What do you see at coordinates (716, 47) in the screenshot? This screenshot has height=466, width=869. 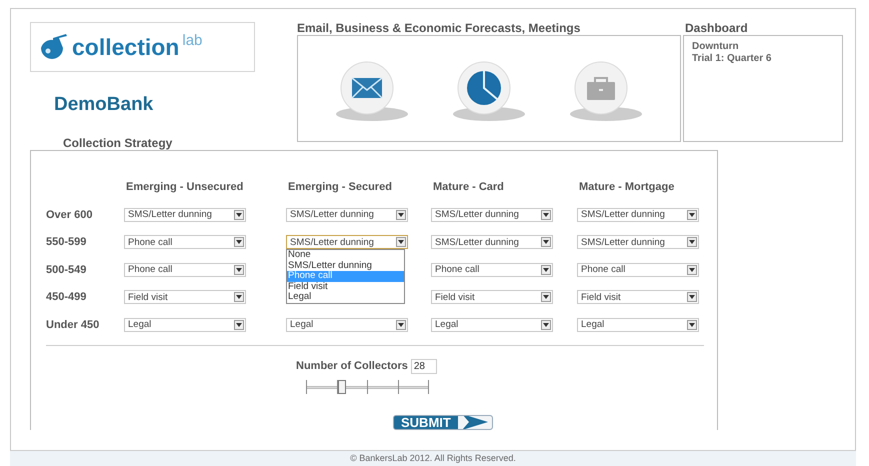 I see `dashboard-text: Downturn` at bounding box center [716, 47].